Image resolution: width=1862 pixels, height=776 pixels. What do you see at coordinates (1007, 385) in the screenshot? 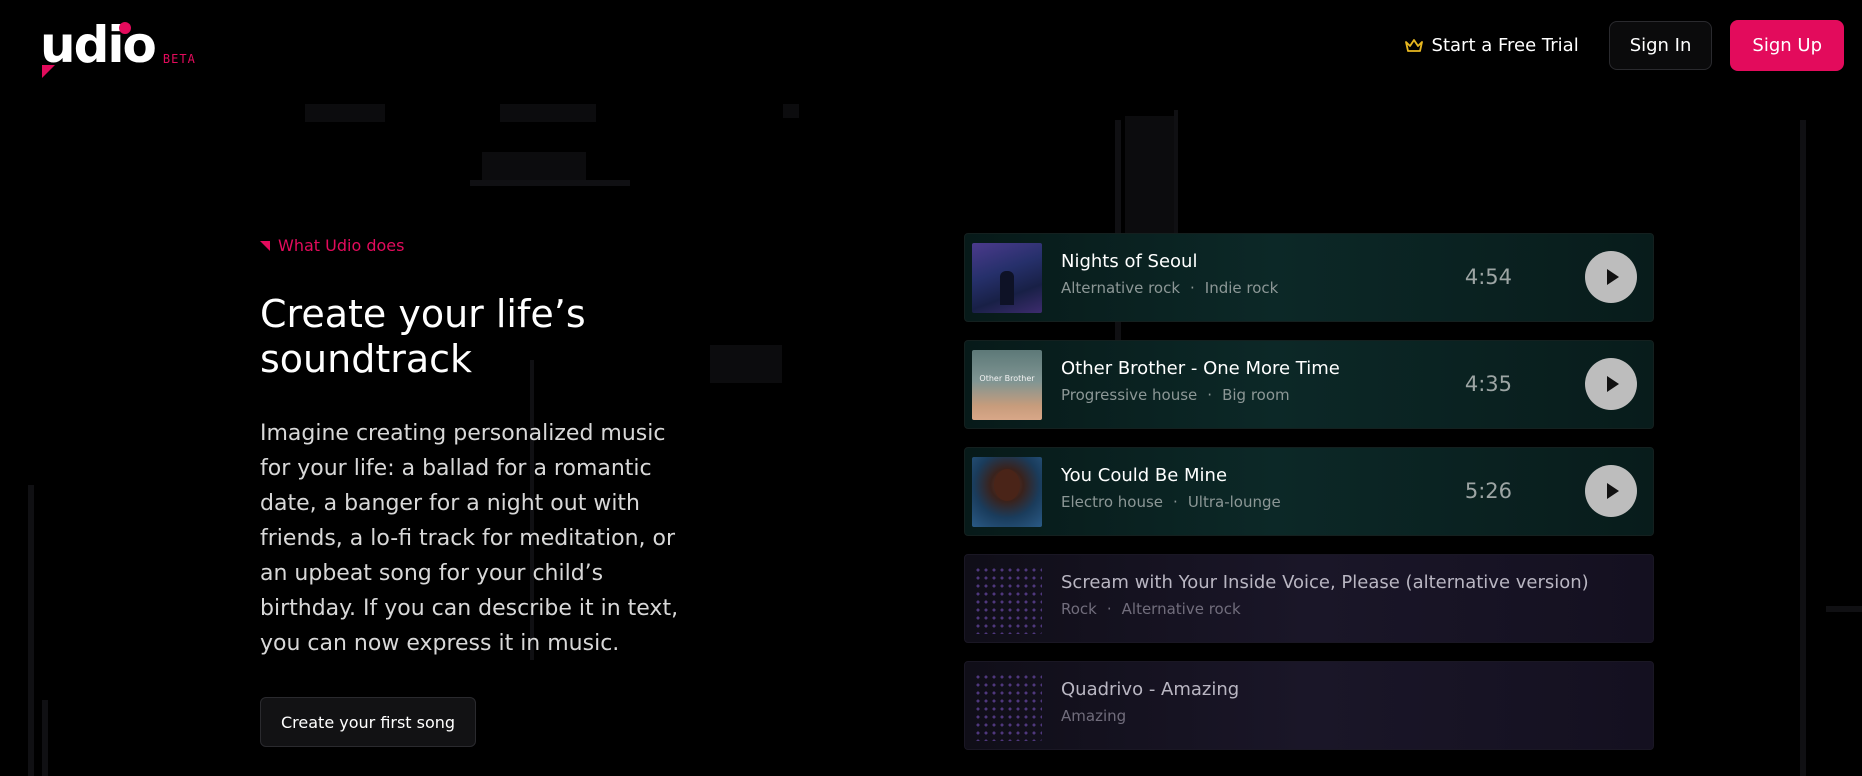
I see `album-art: Other Brother` at bounding box center [1007, 385].